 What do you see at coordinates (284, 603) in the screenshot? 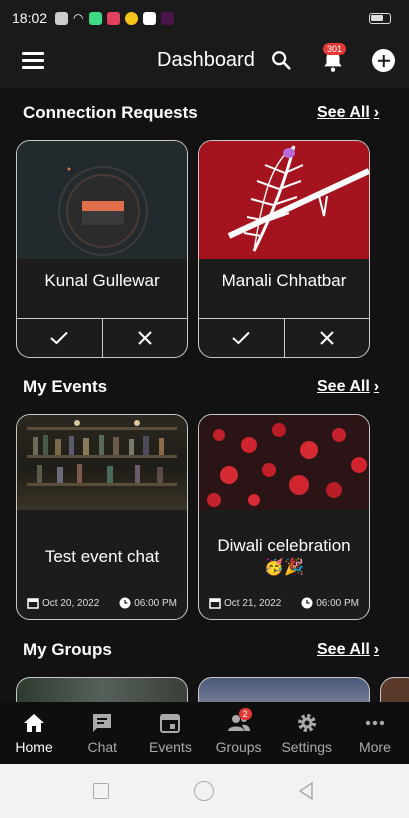
I see `event-meta: Oct 21, 2022 06:00 PM` at bounding box center [284, 603].